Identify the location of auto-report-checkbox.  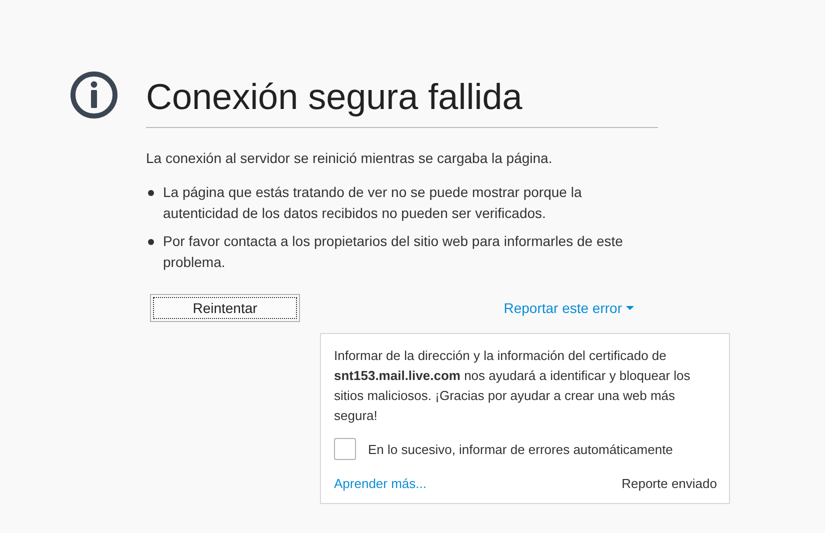
(345, 449).